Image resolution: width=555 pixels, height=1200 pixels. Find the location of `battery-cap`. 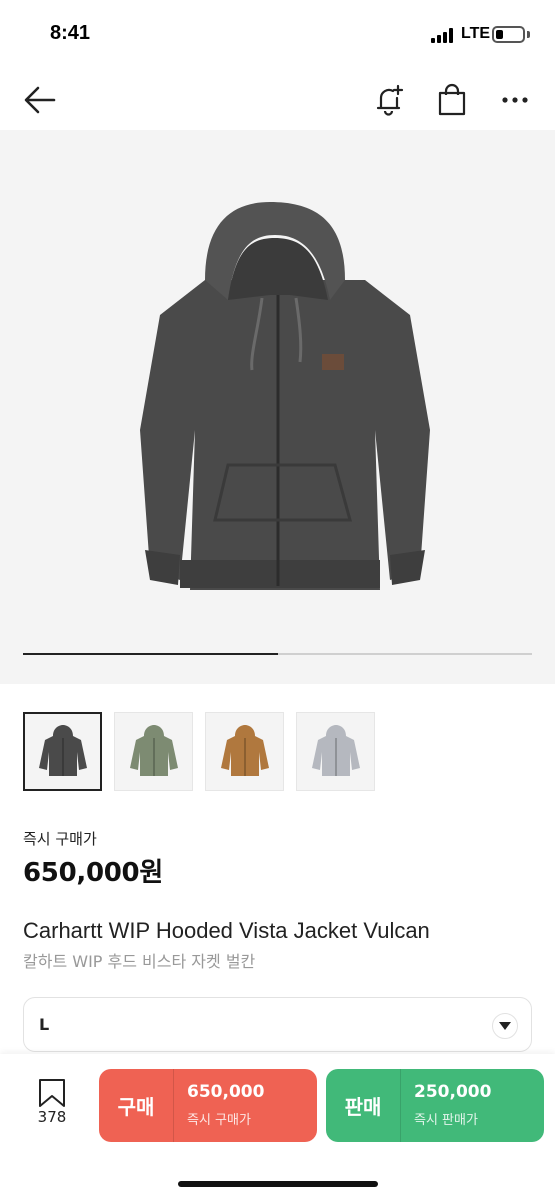

battery-cap is located at coordinates (528, 34).